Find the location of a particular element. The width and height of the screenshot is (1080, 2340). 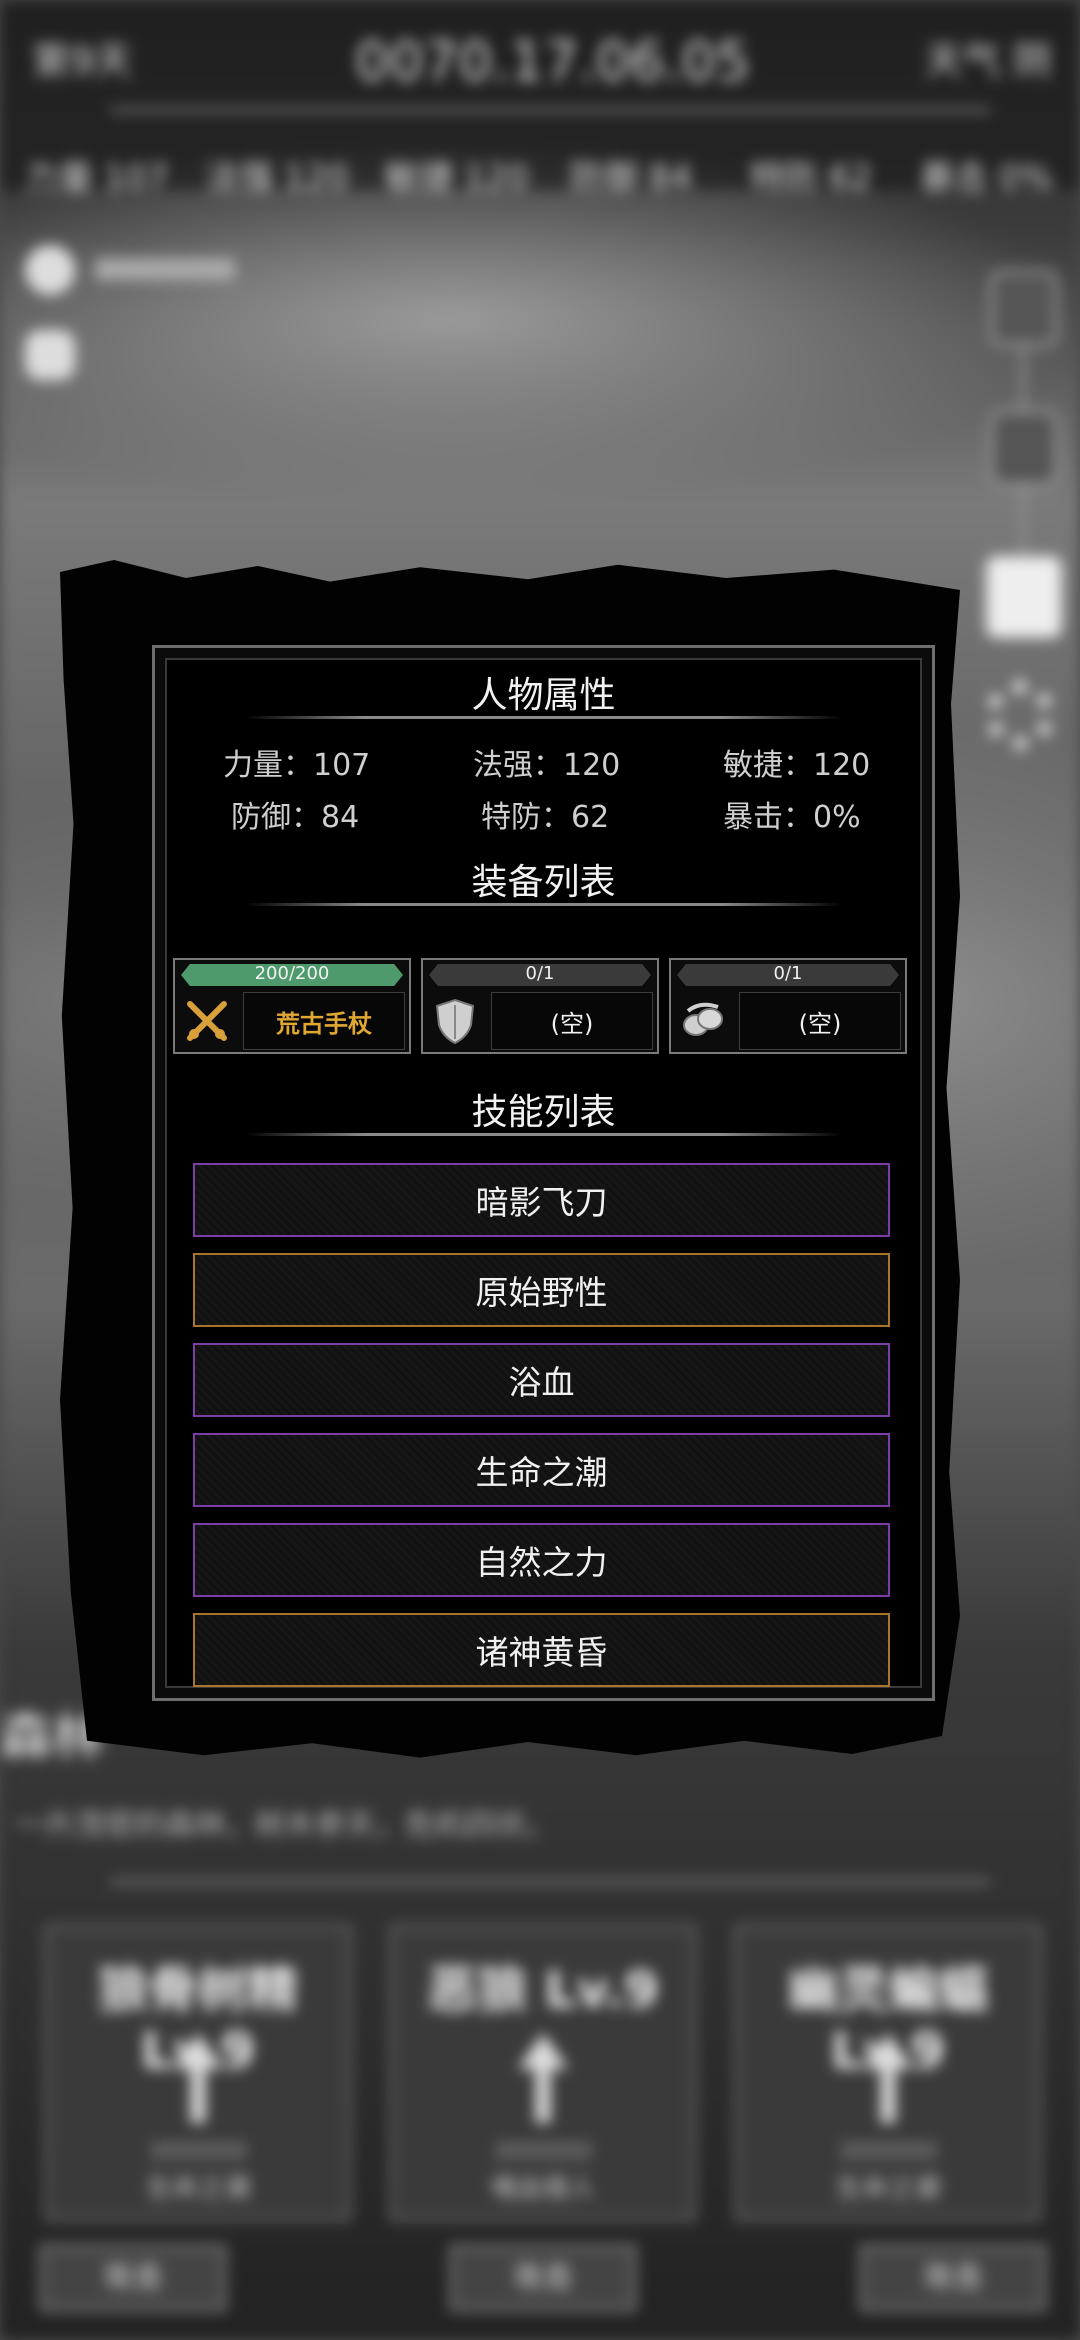

equipment-slot-accessory: 0/1 (空) is located at coordinates (788, 1006).